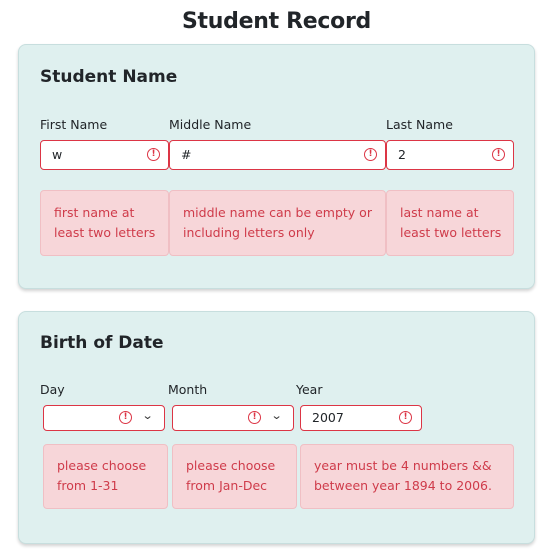 The image size is (558, 557). I want to click on first-name-input: w !, so click(104, 155).